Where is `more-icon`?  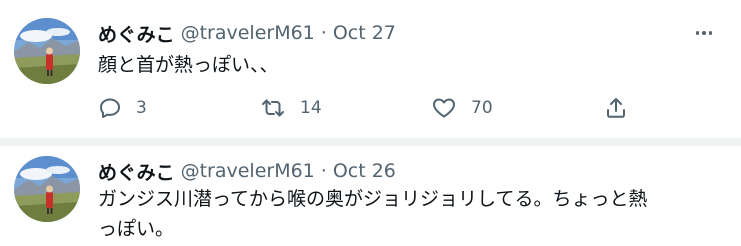
more-icon is located at coordinates (704, 33).